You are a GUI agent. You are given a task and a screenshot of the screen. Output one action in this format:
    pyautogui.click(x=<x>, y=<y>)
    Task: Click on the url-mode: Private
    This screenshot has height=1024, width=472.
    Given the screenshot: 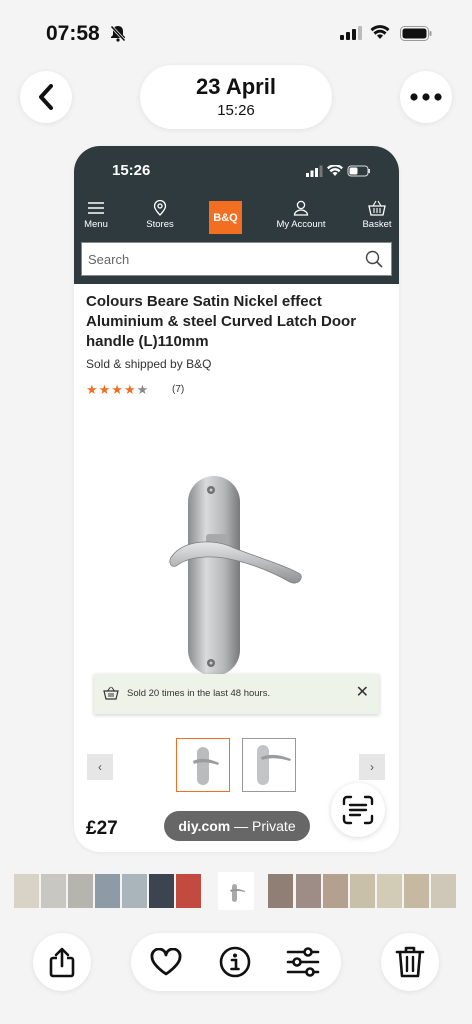 What is the action you would take?
    pyautogui.click(x=274, y=826)
    